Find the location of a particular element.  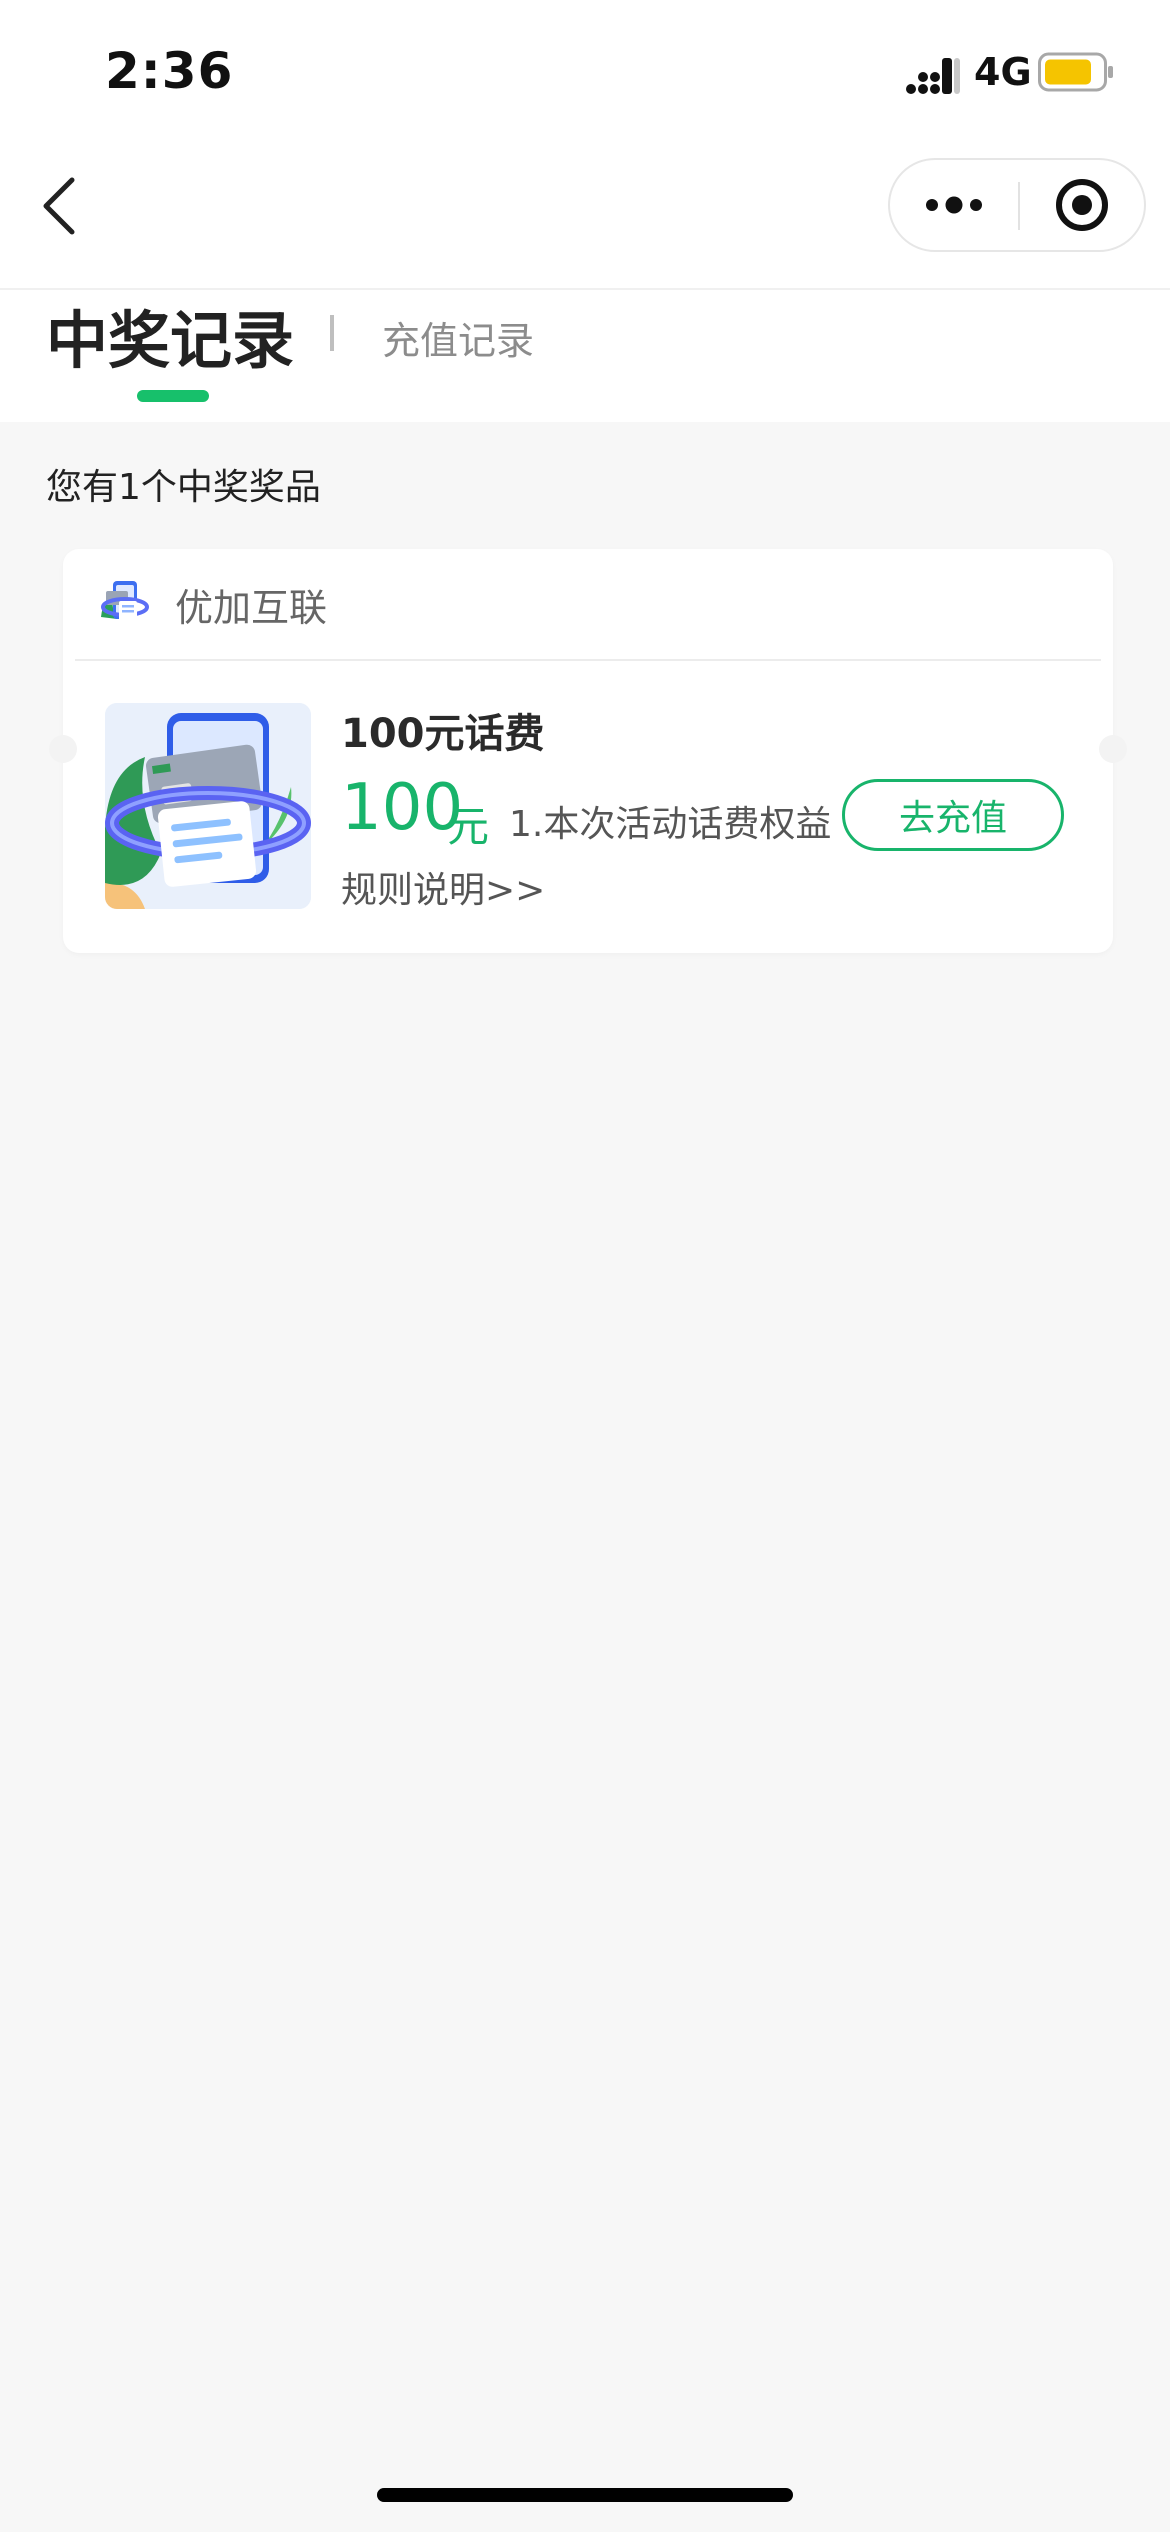

more-button is located at coordinates (954, 205).